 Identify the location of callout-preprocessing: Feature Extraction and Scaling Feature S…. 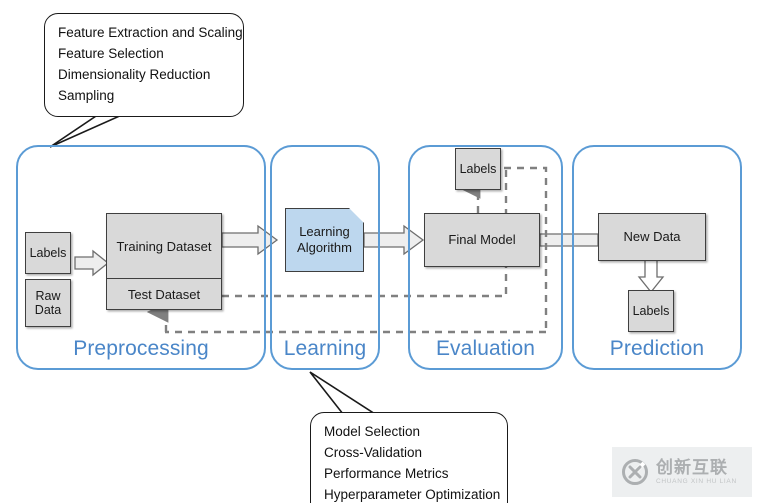
(144, 65).